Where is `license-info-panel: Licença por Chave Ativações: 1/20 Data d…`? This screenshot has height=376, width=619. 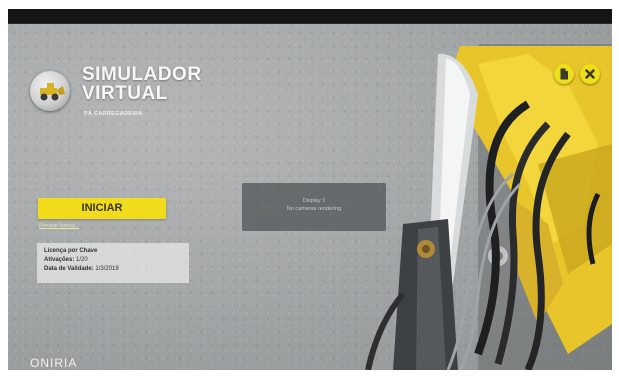
license-info-panel: Licença por Chave Ativações: 1/20 Data d… is located at coordinates (113, 263).